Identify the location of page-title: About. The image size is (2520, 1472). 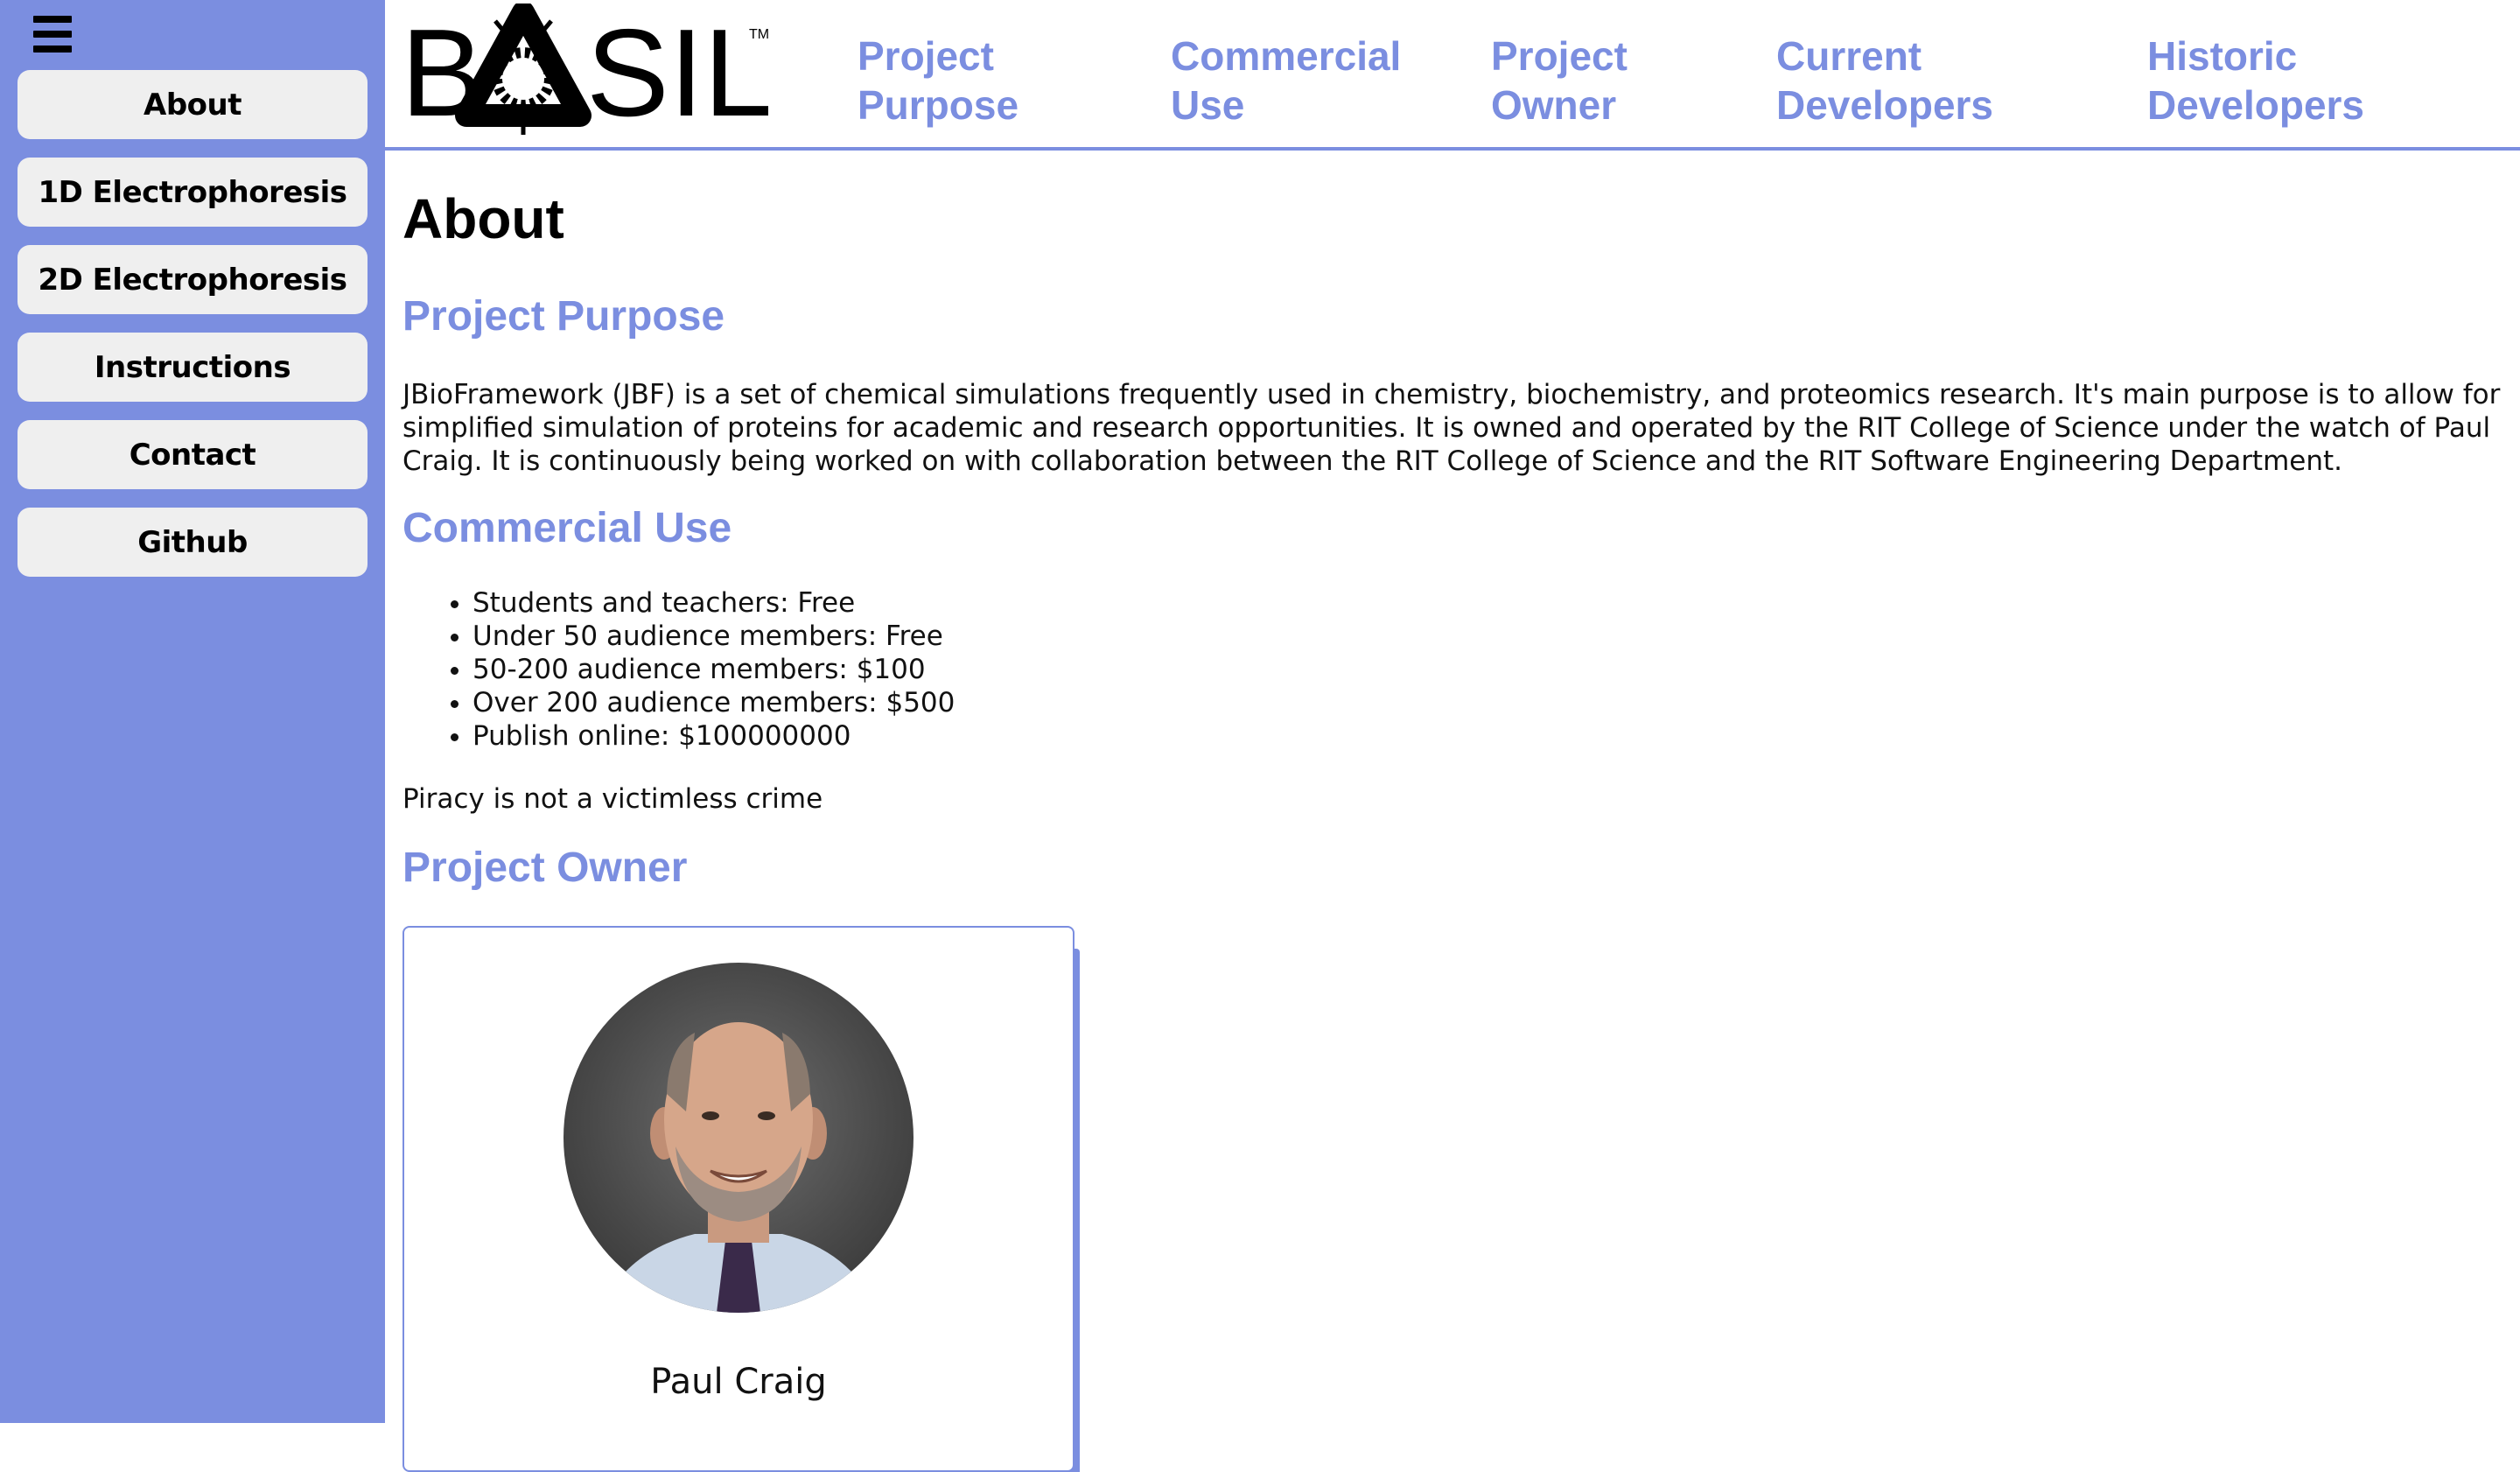
(483, 218).